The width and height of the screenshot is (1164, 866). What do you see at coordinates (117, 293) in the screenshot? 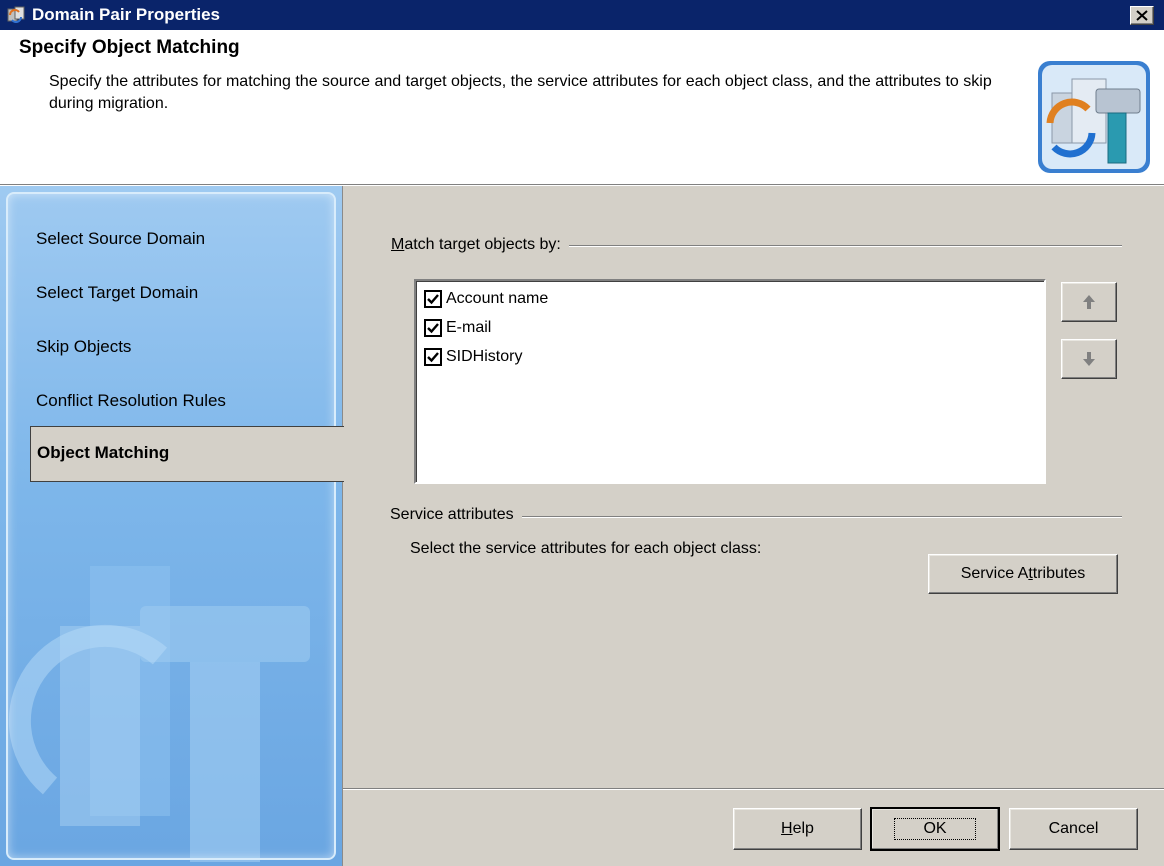
I see `nav-item-select-target-domain: Select Target Domain` at bounding box center [117, 293].